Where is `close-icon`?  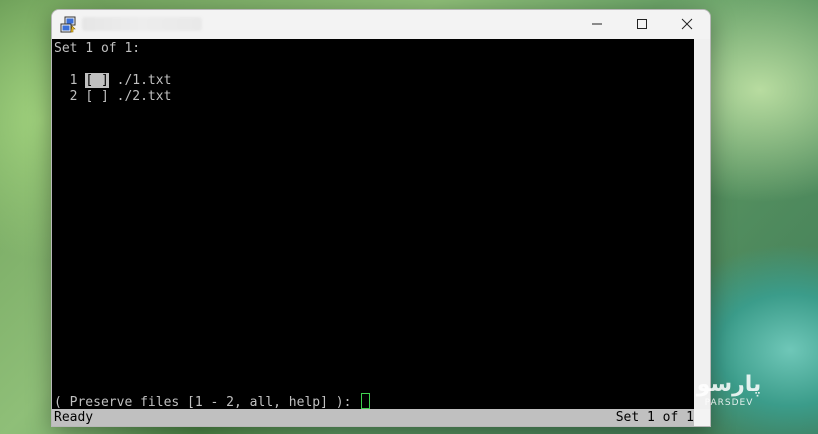
close-icon is located at coordinates (687, 24).